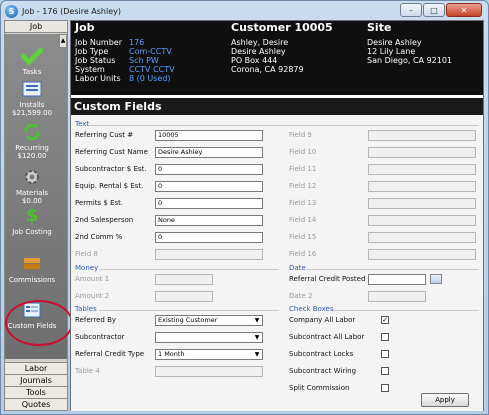 This screenshot has width=489, height=415. I want to click on second-comm-input: 0, so click(209, 237).